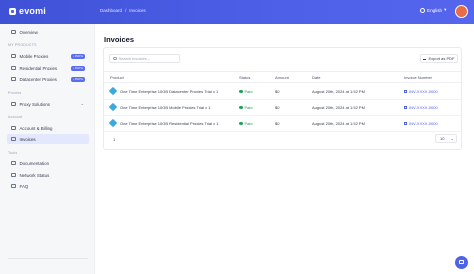 This screenshot has height=274, width=474. Describe the element at coordinates (34, 56) in the screenshot. I see `sidebar-item-label: Mobile Proxies` at that location.